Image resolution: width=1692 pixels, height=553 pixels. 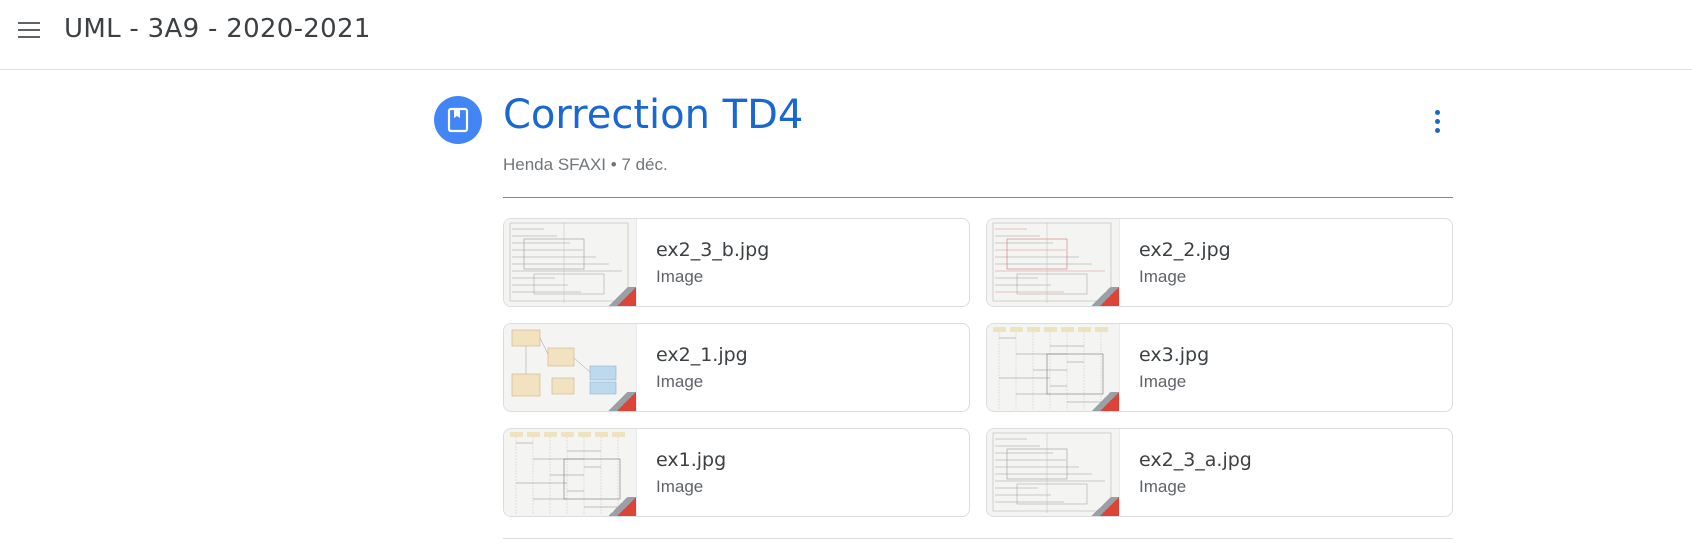 What do you see at coordinates (28, 30) in the screenshot?
I see `hamburger-menu-icon` at bounding box center [28, 30].